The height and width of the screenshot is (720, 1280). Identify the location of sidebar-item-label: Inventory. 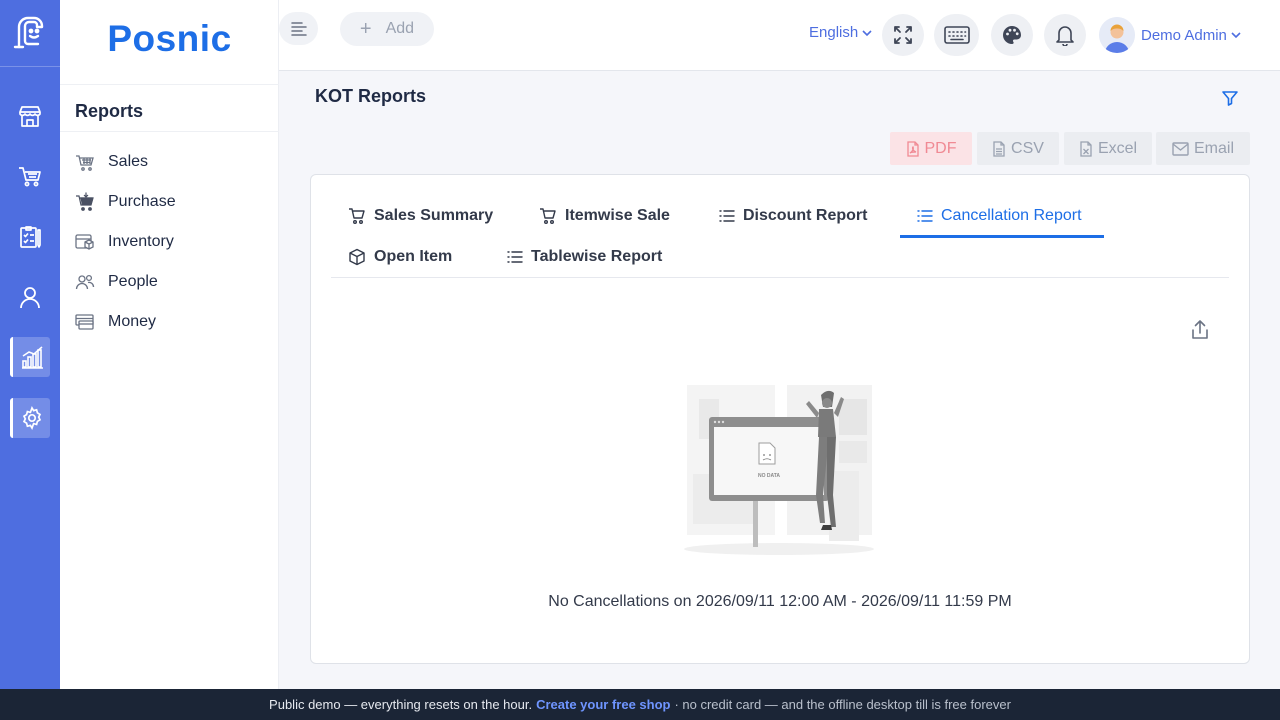
(141, 241).